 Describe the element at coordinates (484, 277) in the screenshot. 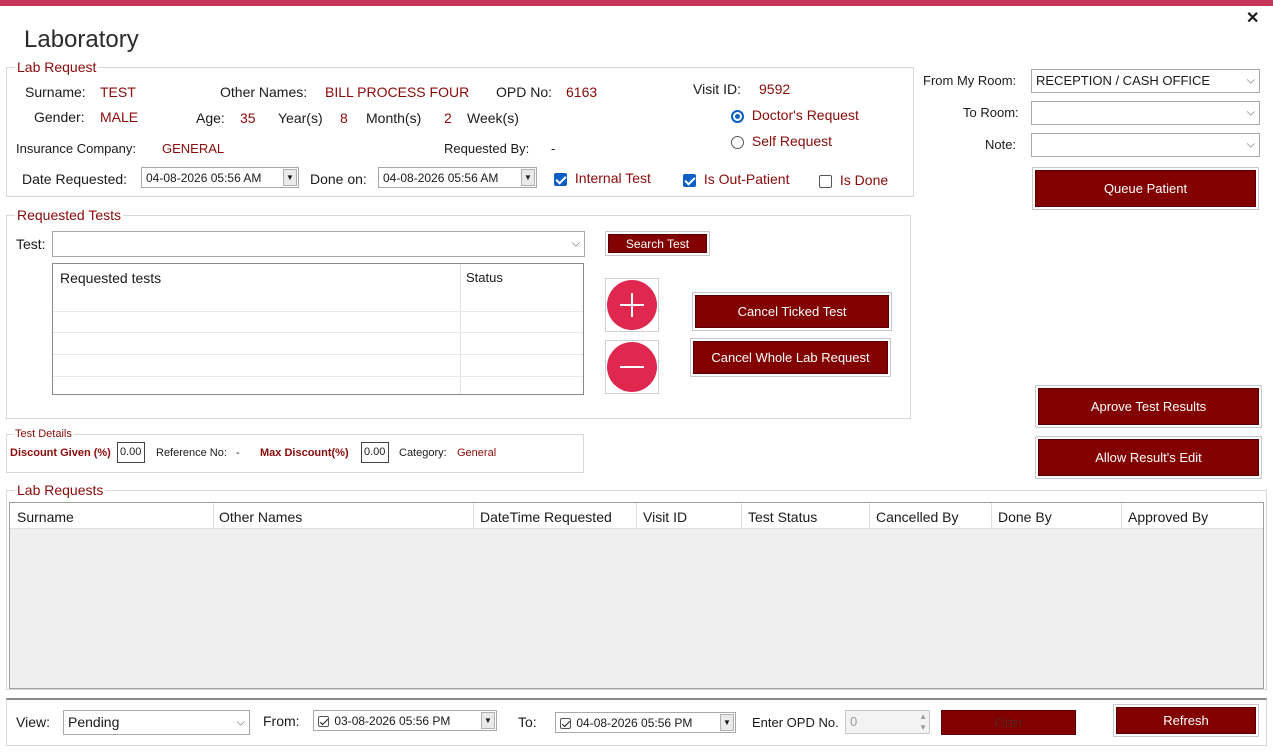

I see `column-header: Status` at that location.